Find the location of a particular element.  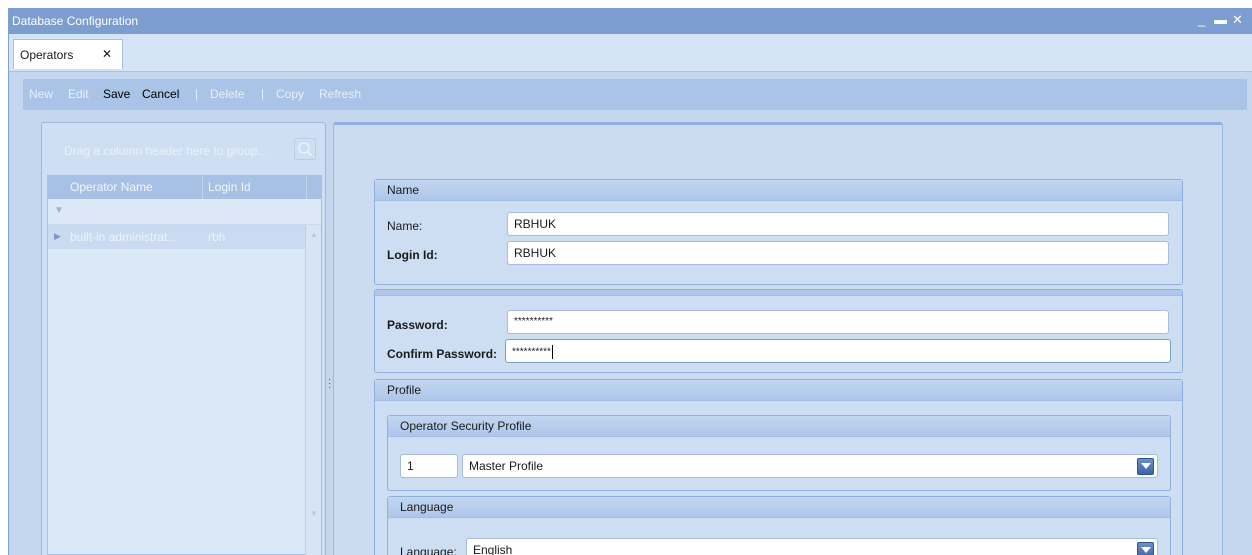

language-group-title: Language is located at coordinates (427, 507).